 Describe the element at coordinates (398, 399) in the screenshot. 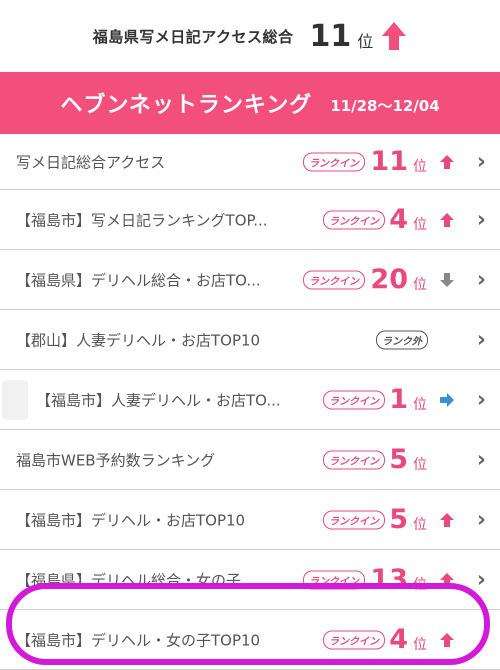

I see `rank-number: 1` at that location.